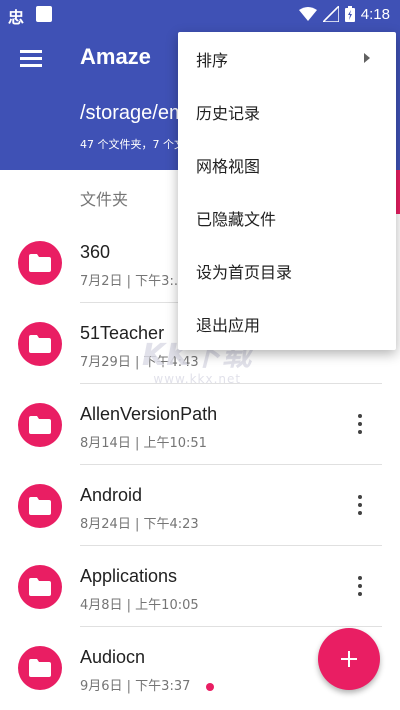  What do you see at coordinates (104, 199) in the screenshot?
I see `section-header-folders: 文件夹` at bounding box center [104, 199].